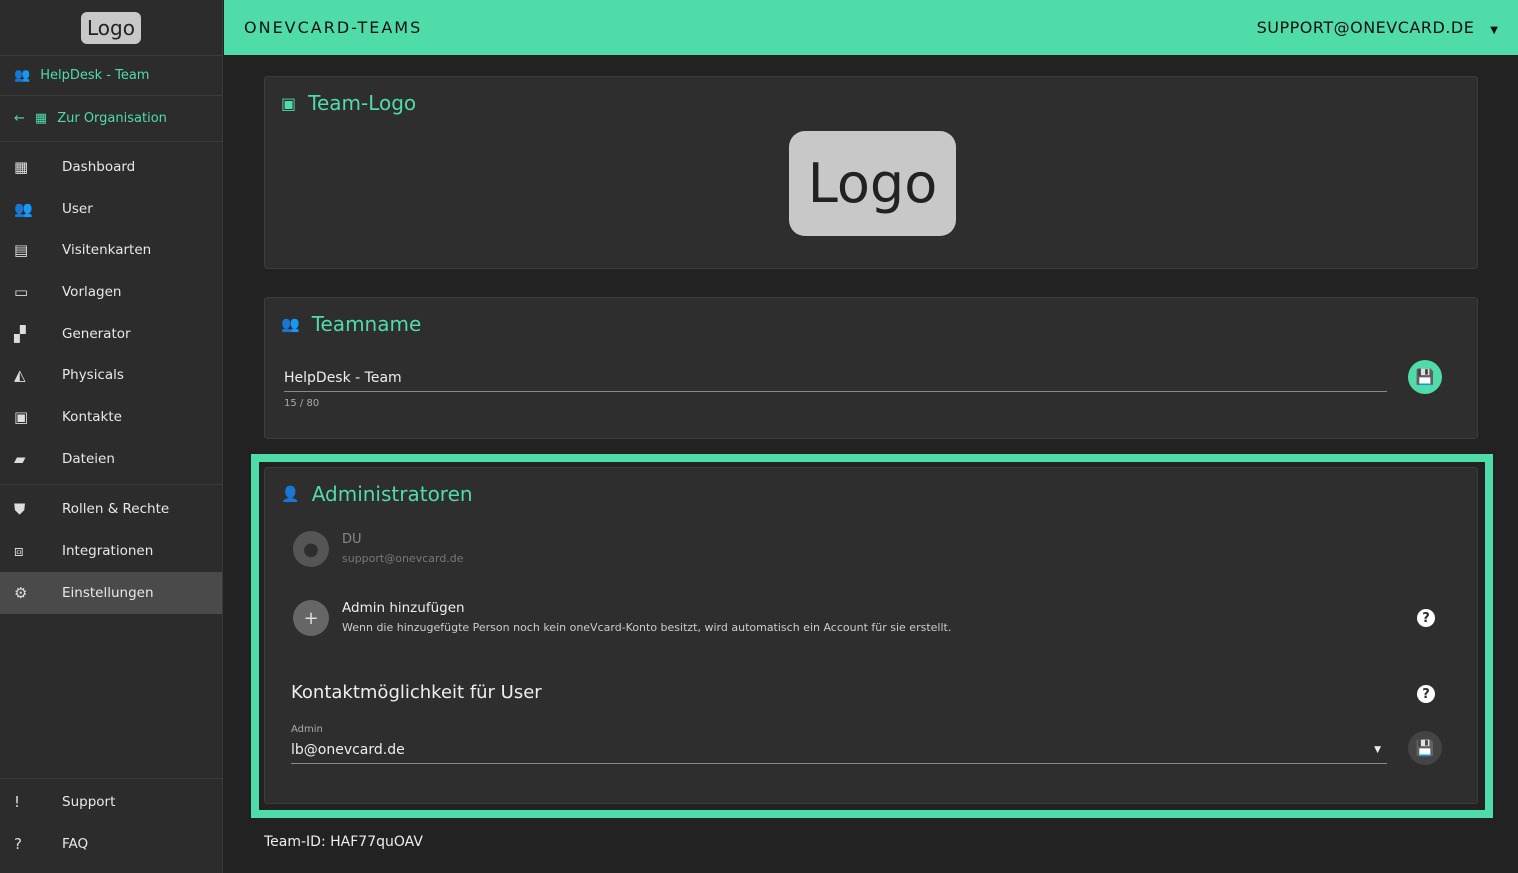 The image size is (1518, 873). What do you see at coordinates (20, 333) in the screenshot?
I see `widgets-icon: ▞` at bounding box center [20, 333].